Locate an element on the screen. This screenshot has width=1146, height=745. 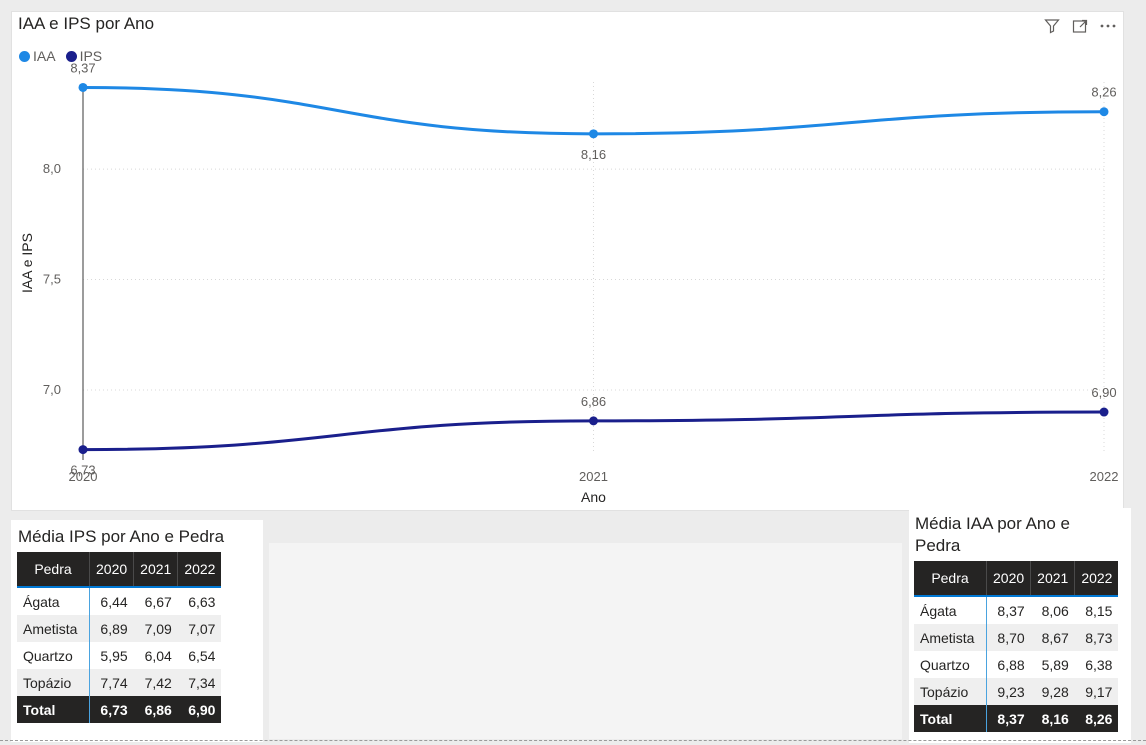
table-row: Ametista 8,70 8,67 8,73 is located at coordinates (1016, 637).